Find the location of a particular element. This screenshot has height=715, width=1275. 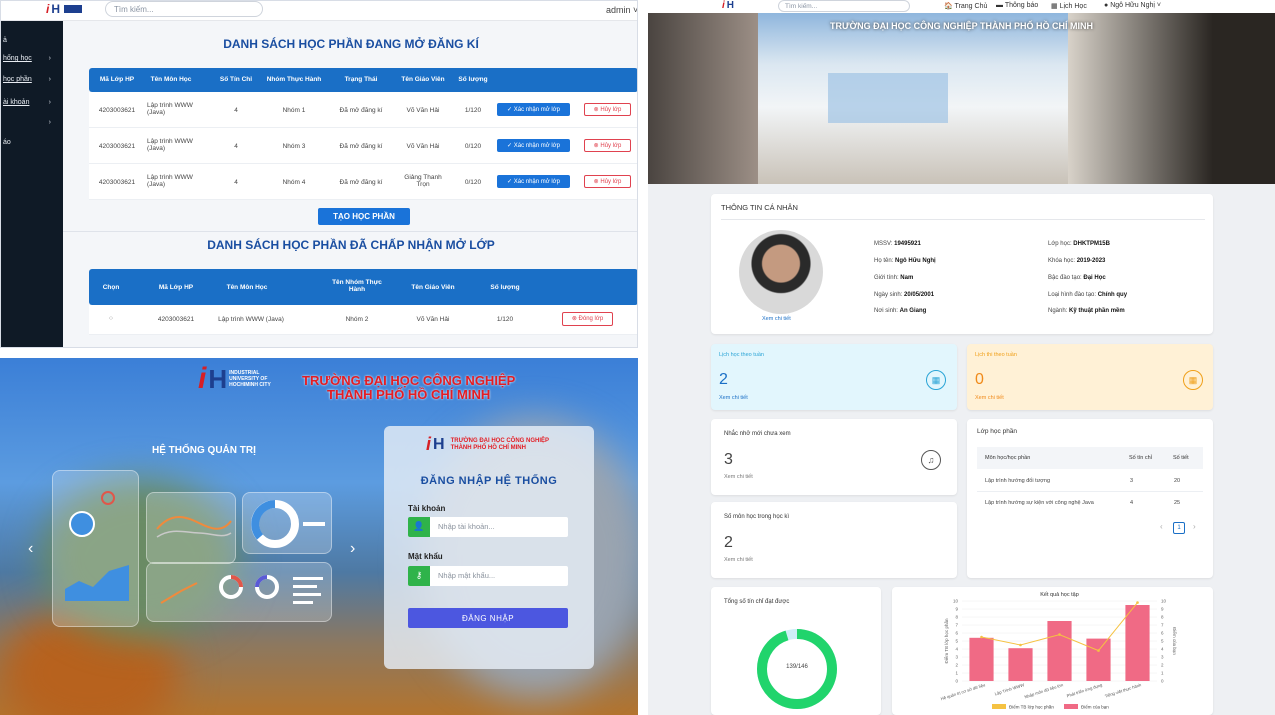

x-tick-label: Lập Trình WWW is located at coordinates (1009, 689).